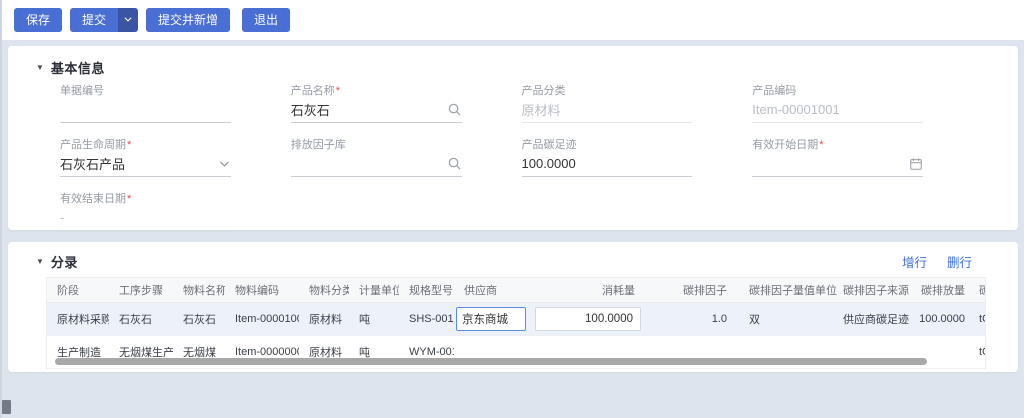 This screenshot has height=418, width=1024. What do you see at coordinates (145, 197) in the screenshot?
I see `field-label: 有效结束日期` at bounding box center [145, 197].